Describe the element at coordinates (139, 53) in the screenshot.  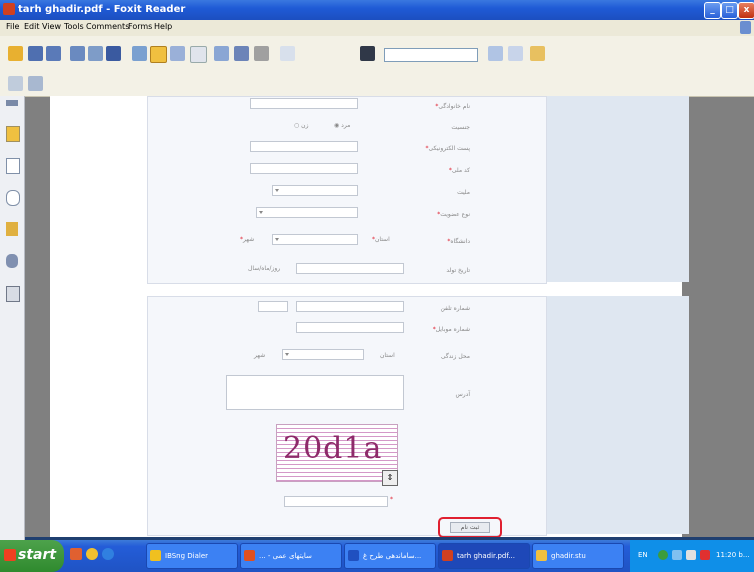
I see `fullscreen-icon` at that location.